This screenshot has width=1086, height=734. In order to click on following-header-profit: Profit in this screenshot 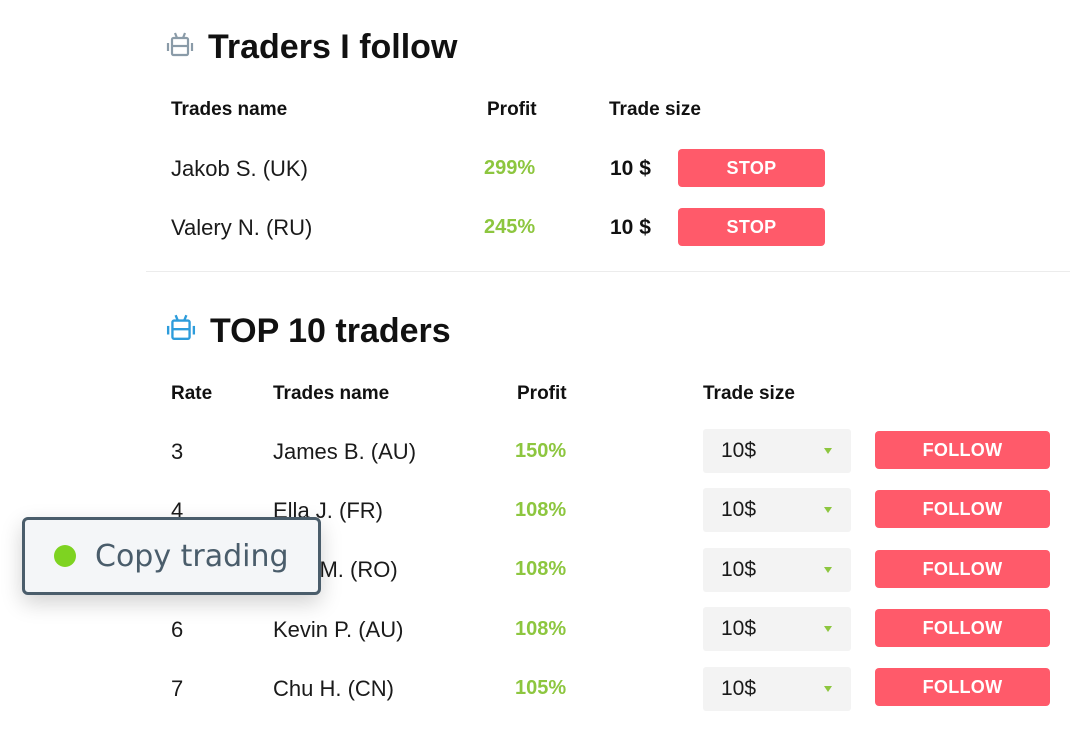, I will do `click(512, 109)`.